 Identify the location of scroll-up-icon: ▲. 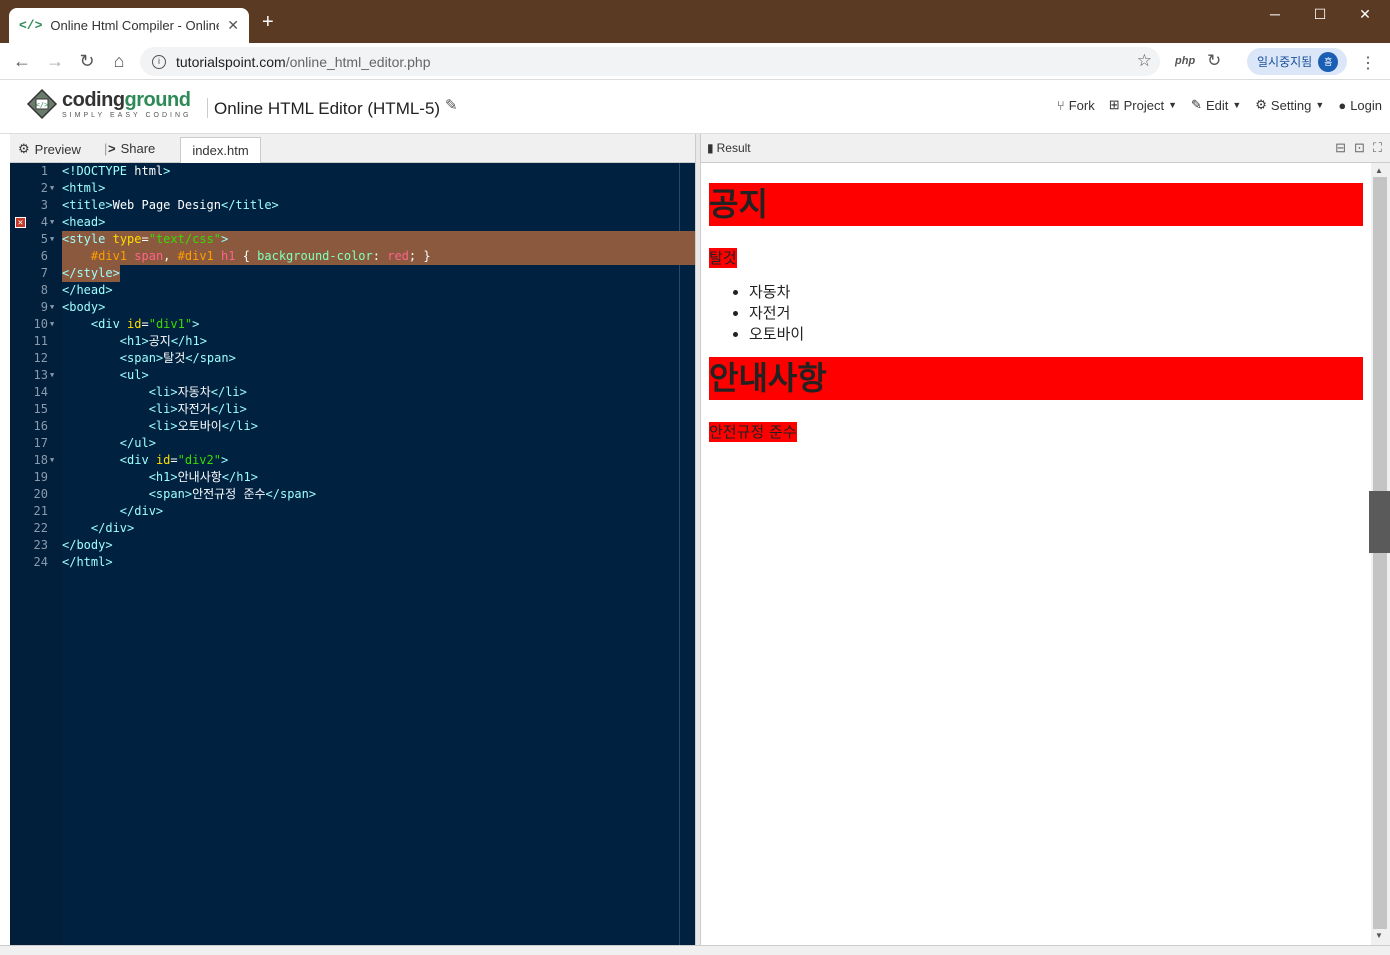
(1379, 170).